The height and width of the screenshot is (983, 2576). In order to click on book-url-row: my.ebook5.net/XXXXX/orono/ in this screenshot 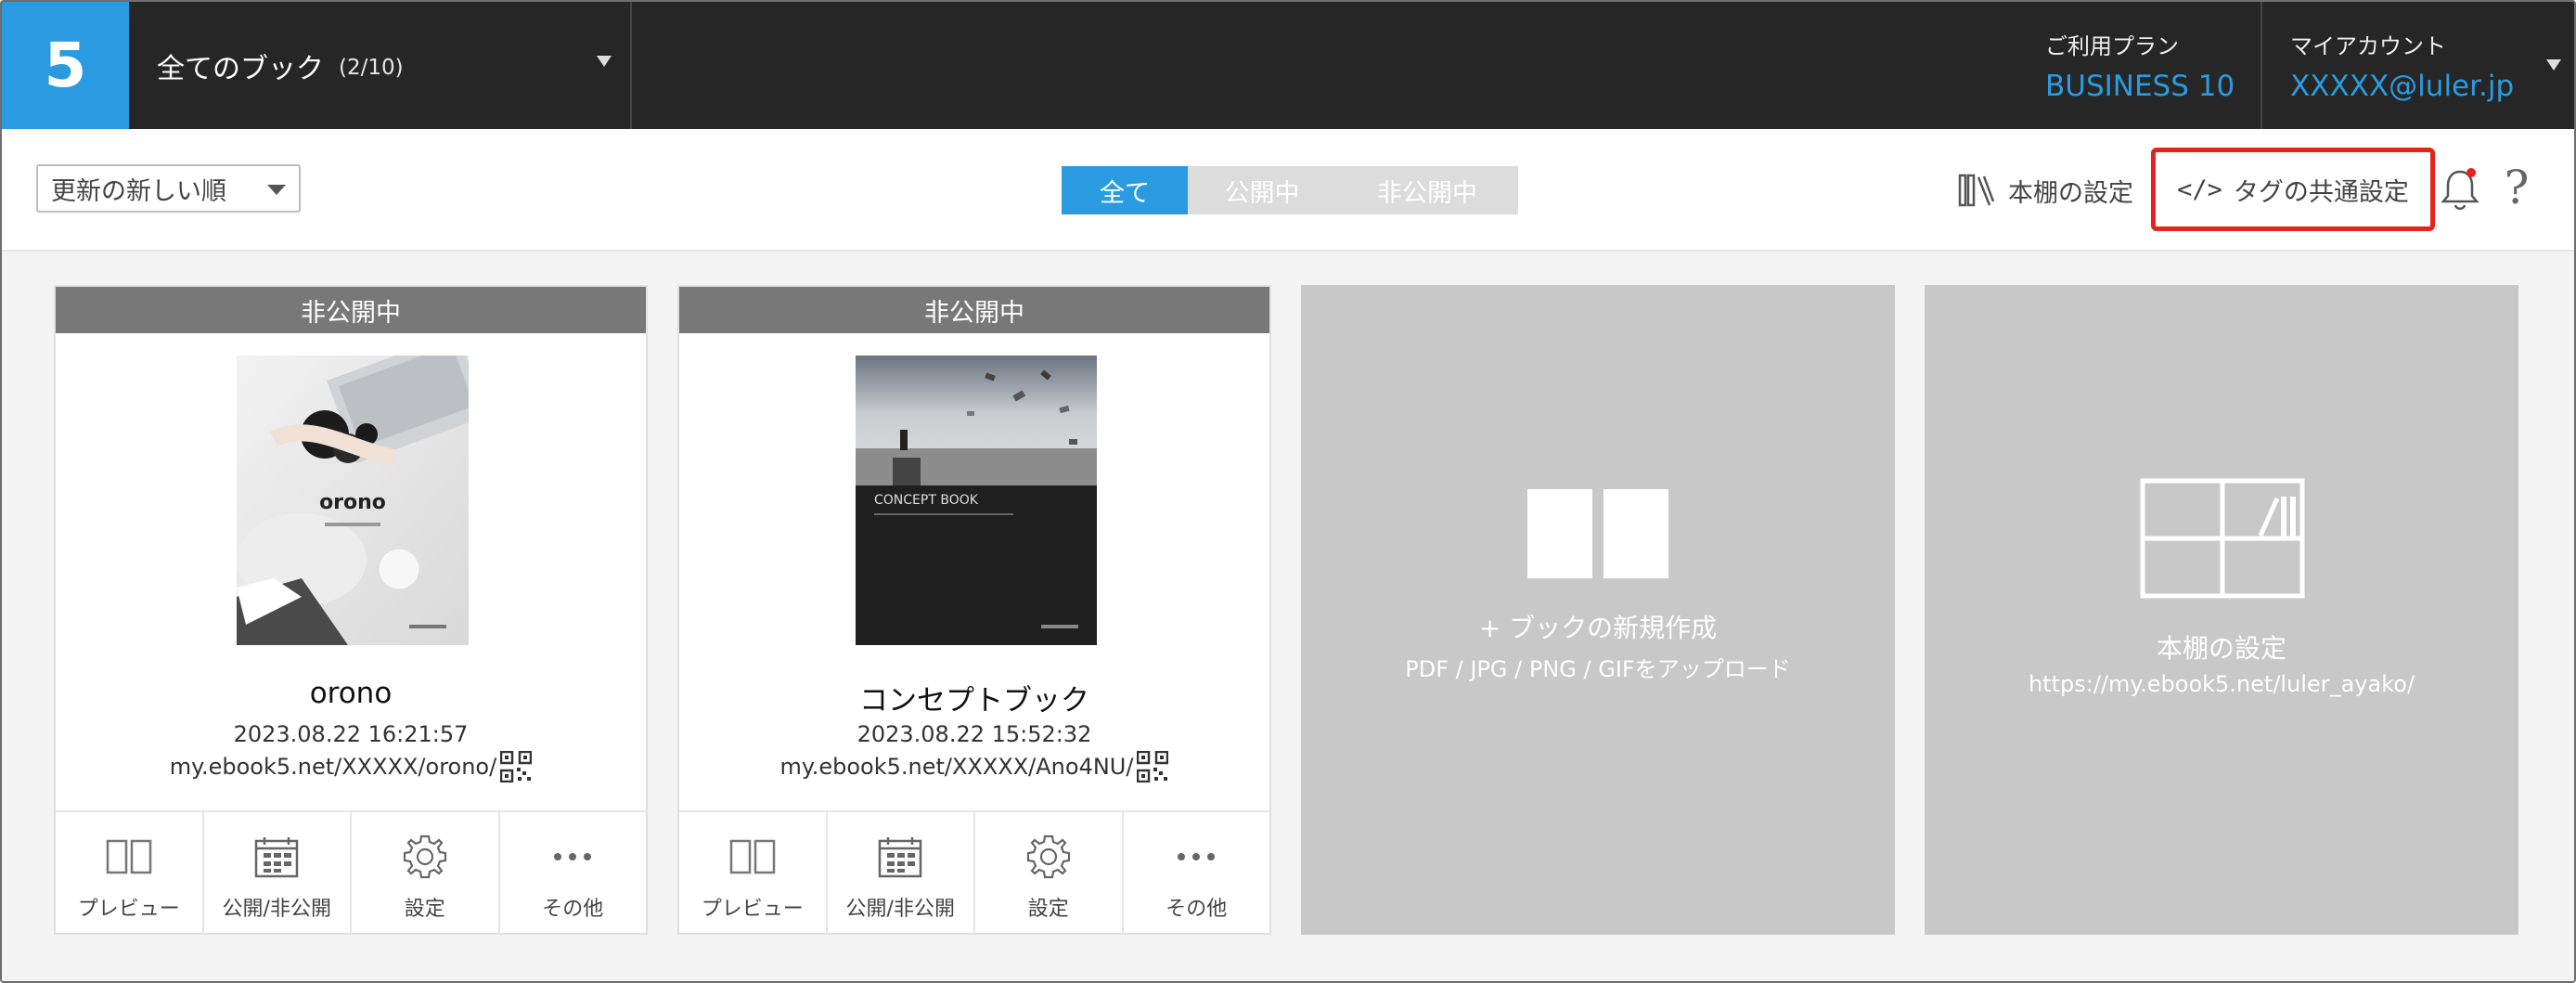, I will do `click(351, 767)`.